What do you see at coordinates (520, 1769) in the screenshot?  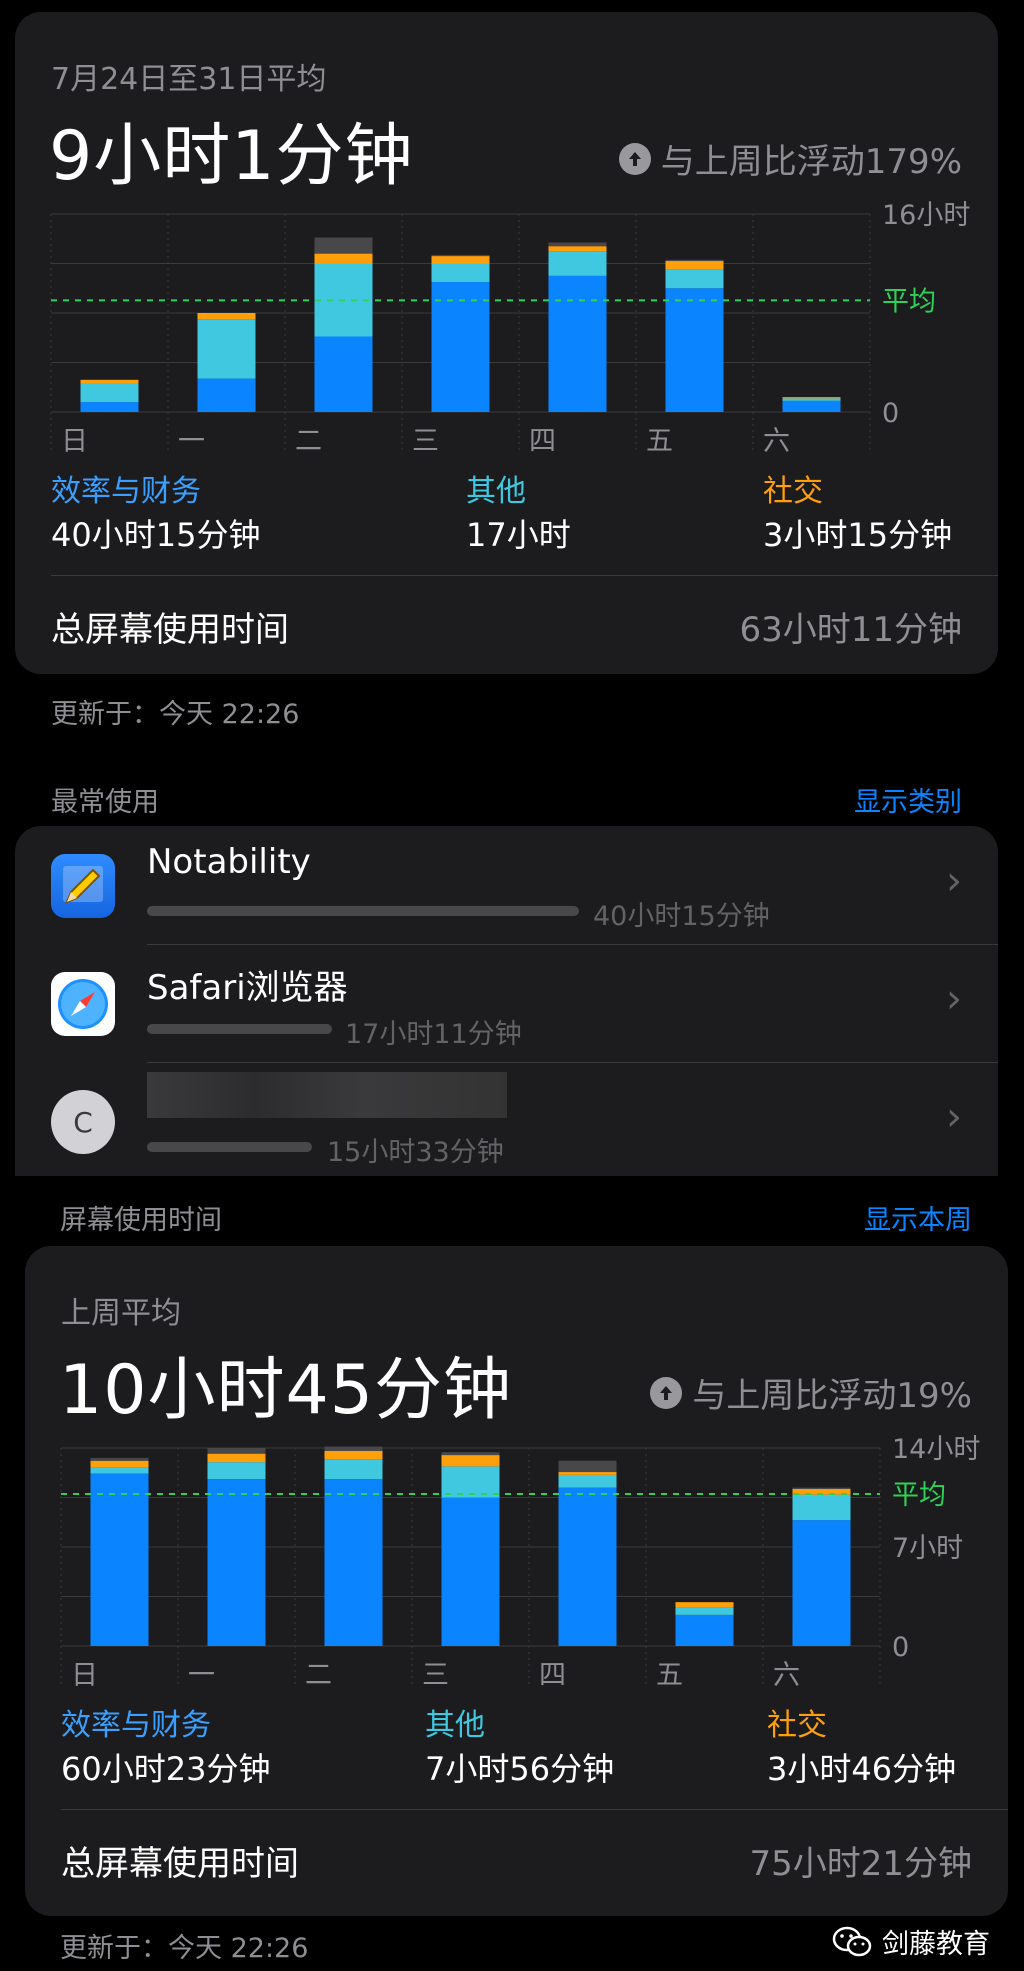 I see `legend-other-value: 7小时56分钟` at bounding box center [520, 1769].